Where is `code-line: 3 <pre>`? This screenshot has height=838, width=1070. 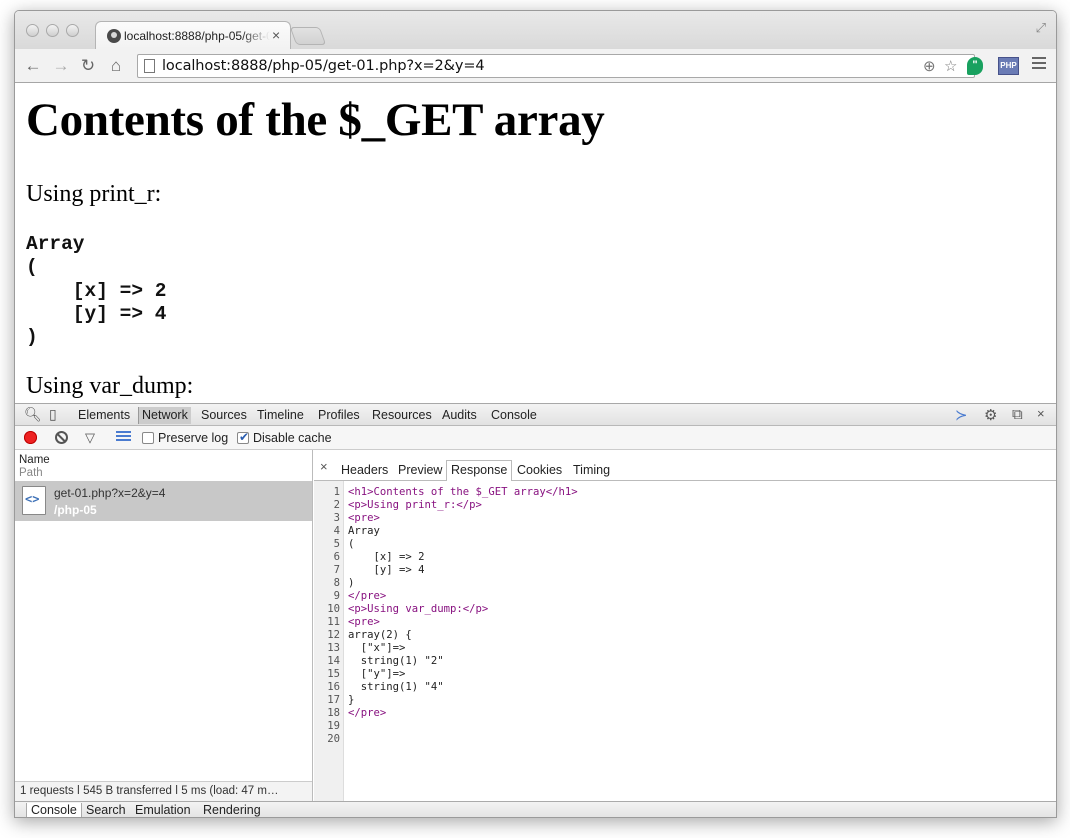
code-line: 3 <pre> is located at coordinates (685, 518).